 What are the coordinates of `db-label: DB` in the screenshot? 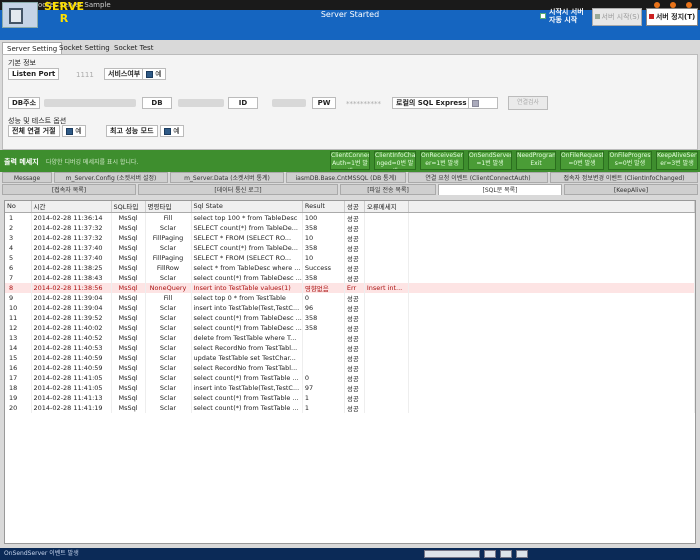 It's located at (157, 103).